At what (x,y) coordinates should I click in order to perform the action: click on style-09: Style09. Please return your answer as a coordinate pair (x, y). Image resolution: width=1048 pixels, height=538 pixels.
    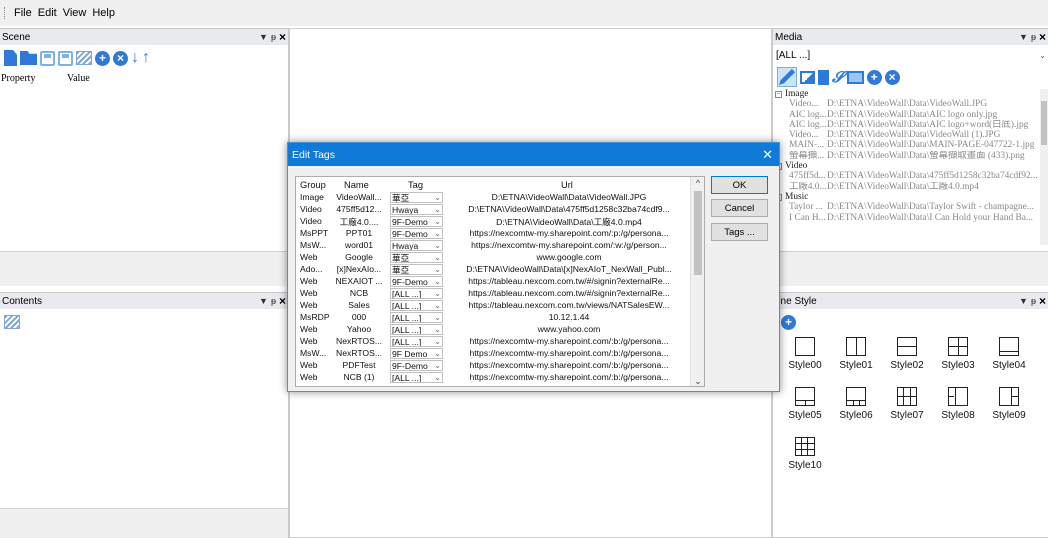
    Looking at the image, I should click on (1009, 407).